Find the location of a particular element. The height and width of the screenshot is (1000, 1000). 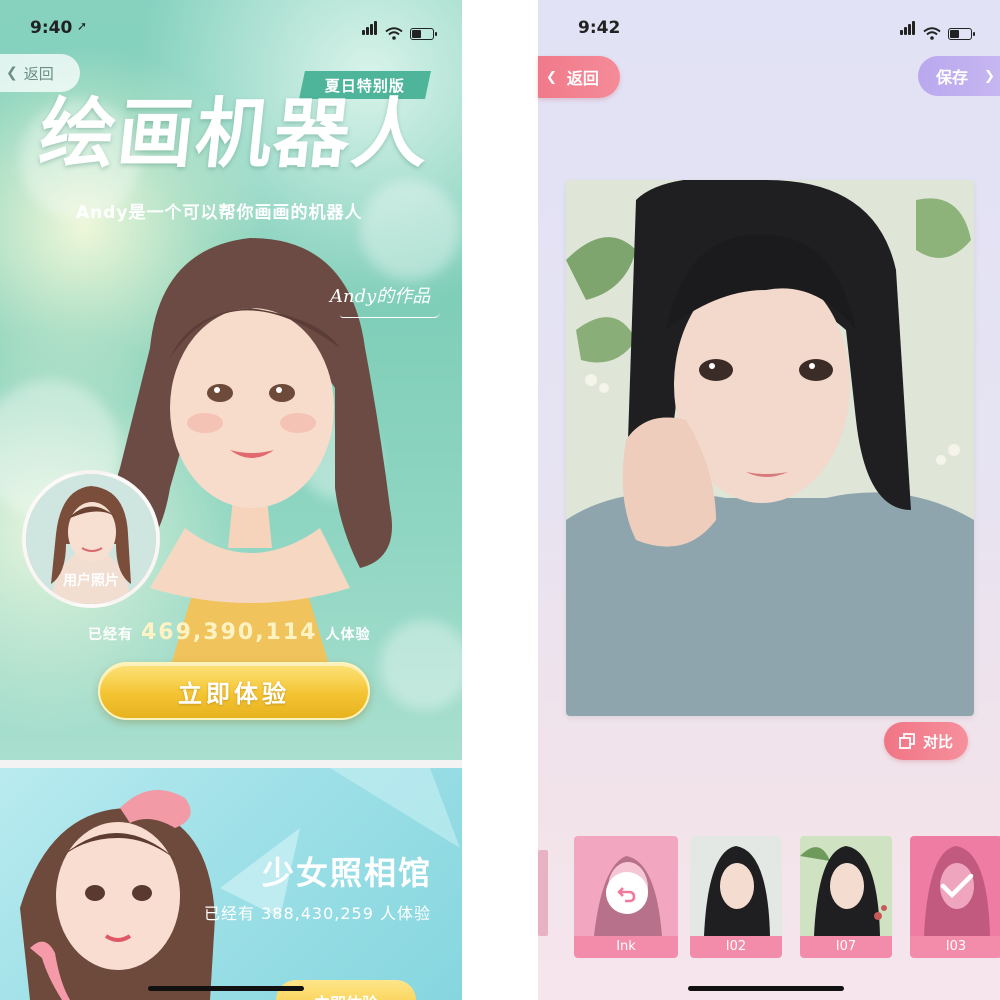

experience-suffix: 人体验 is located at coordinates (348, 635).